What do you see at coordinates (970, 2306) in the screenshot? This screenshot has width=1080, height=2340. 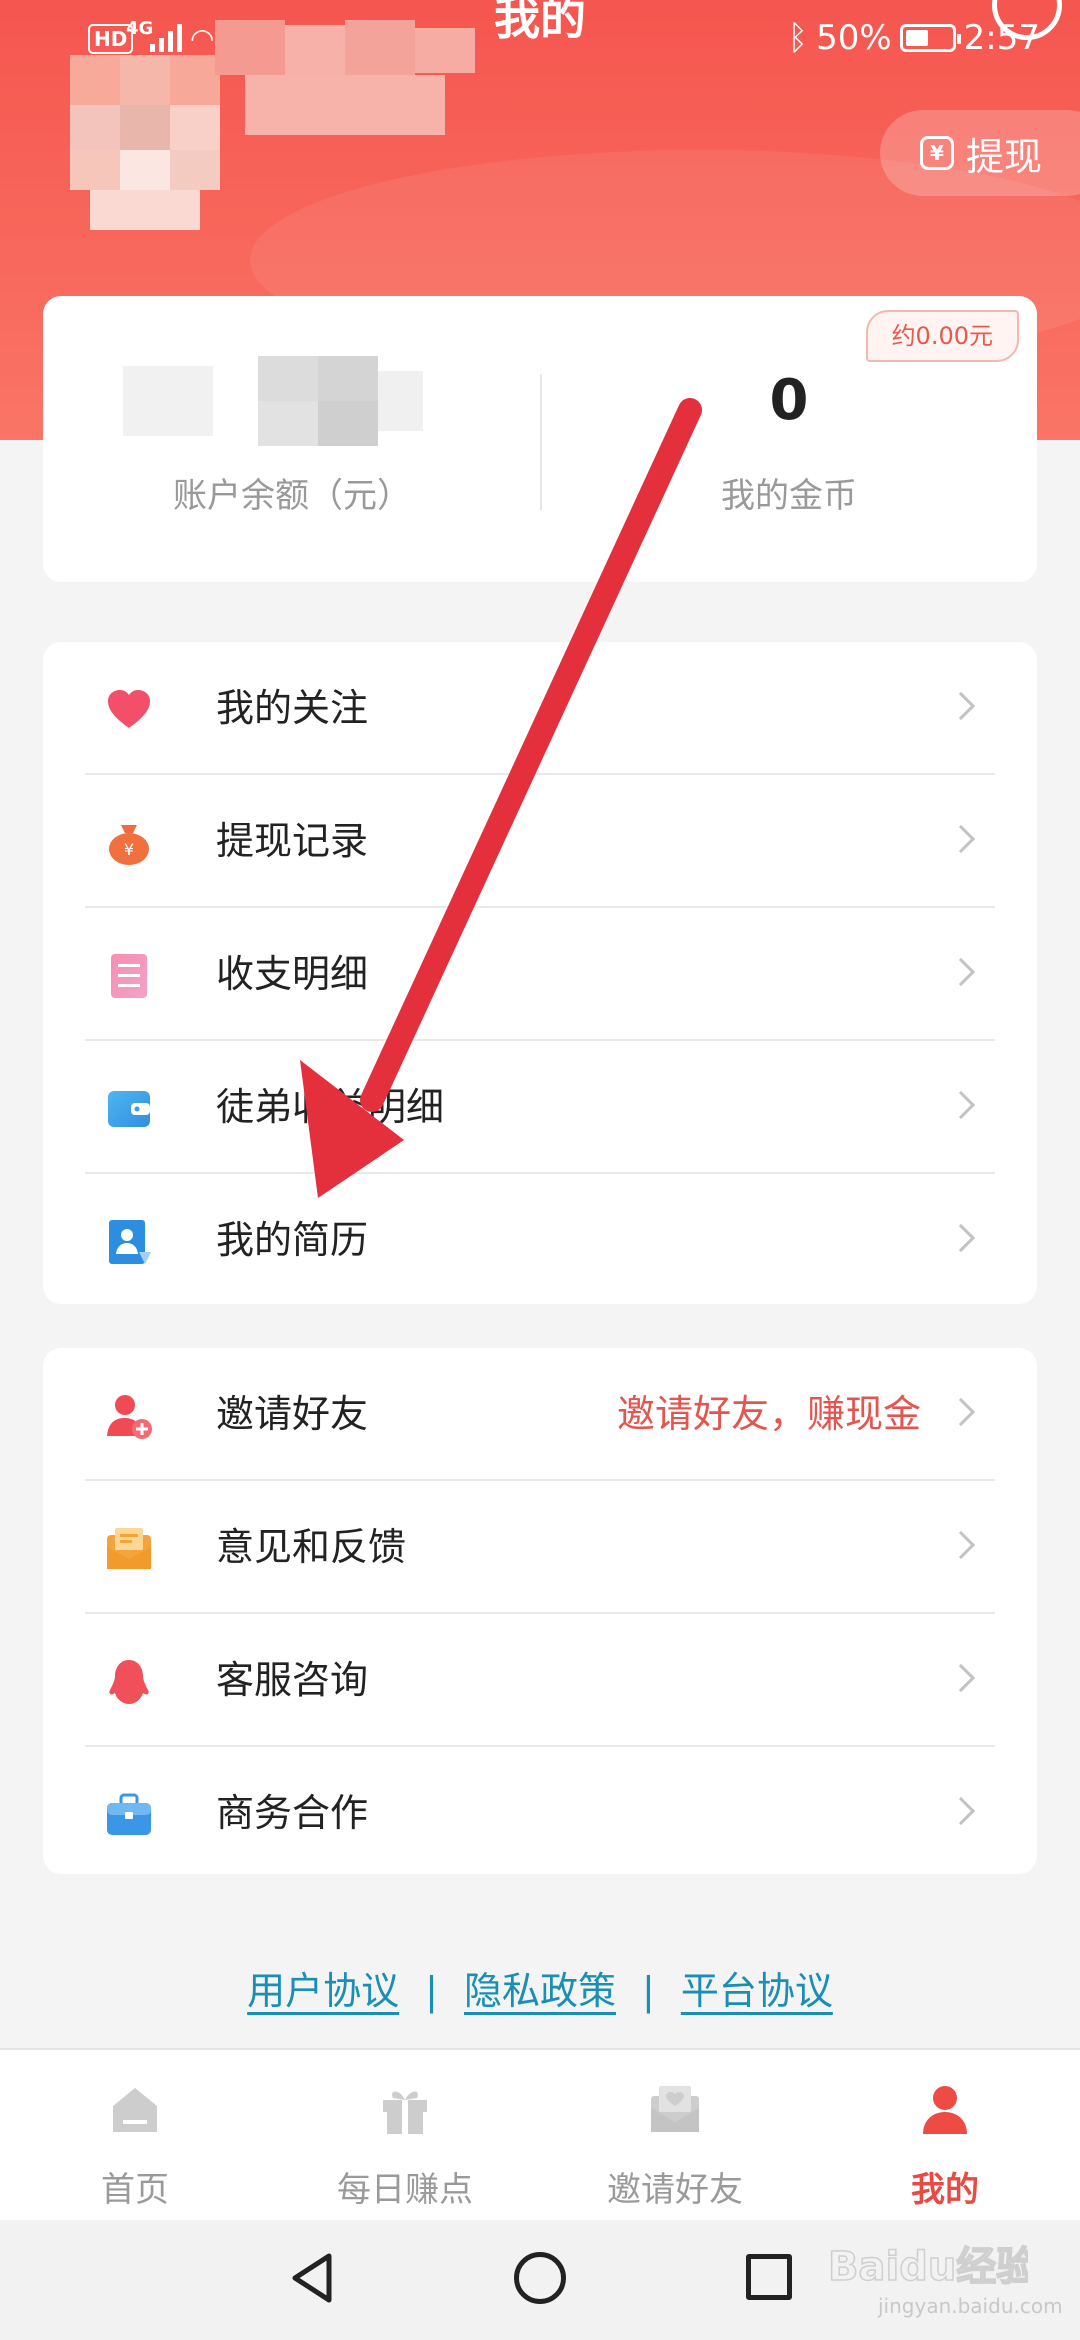 I see `watermark-url: jingyan.baidu.com` at bounding box center [970, 2306].